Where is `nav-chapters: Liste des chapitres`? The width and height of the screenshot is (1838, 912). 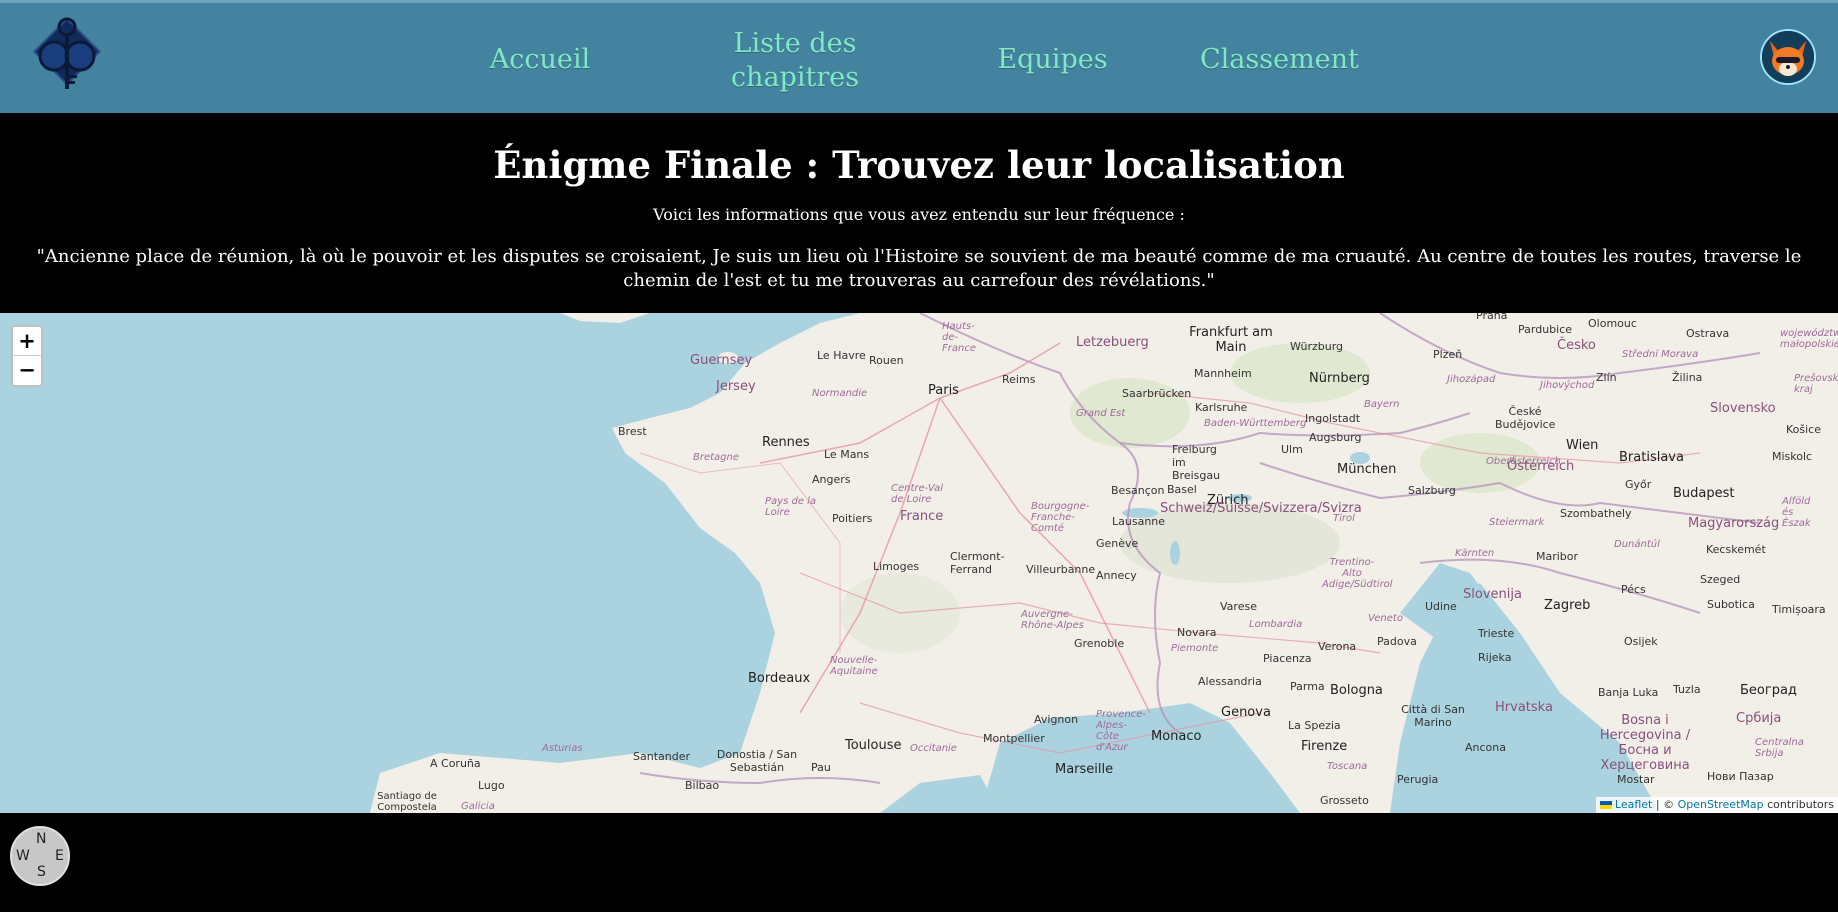 nav-chapters: Liste des chapitres is located at coordinates (795, 61).